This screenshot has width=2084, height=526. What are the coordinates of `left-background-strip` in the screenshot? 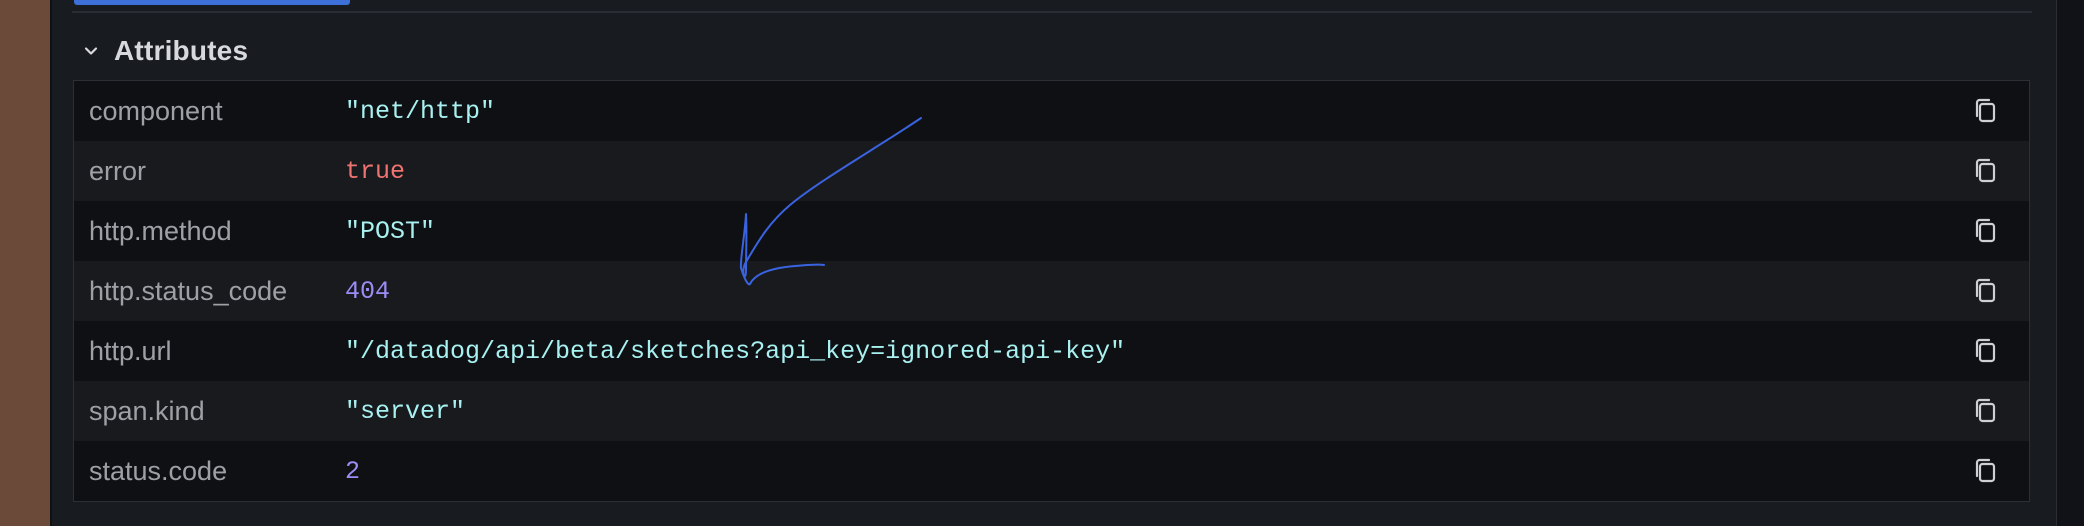 It's located at (25, 263).